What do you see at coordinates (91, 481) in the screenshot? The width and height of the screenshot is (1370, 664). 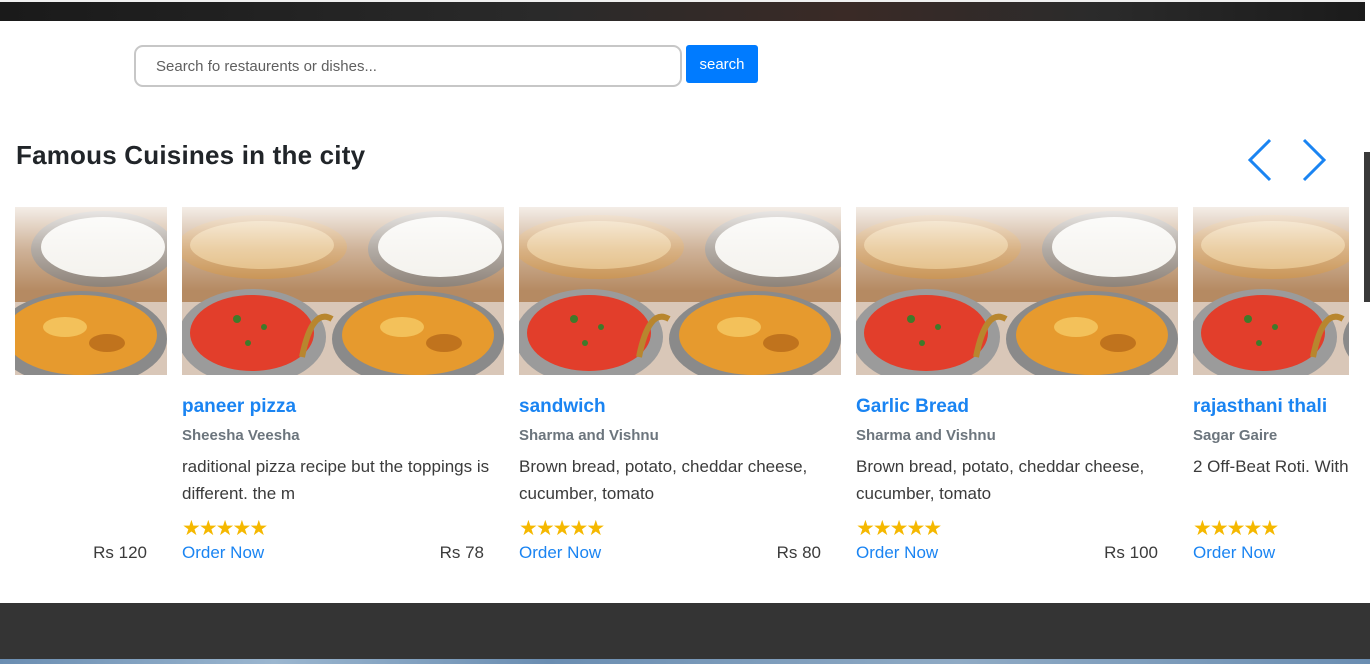 I see `dish-description: ... origin ... y round,` at bounding box center [91, 481].